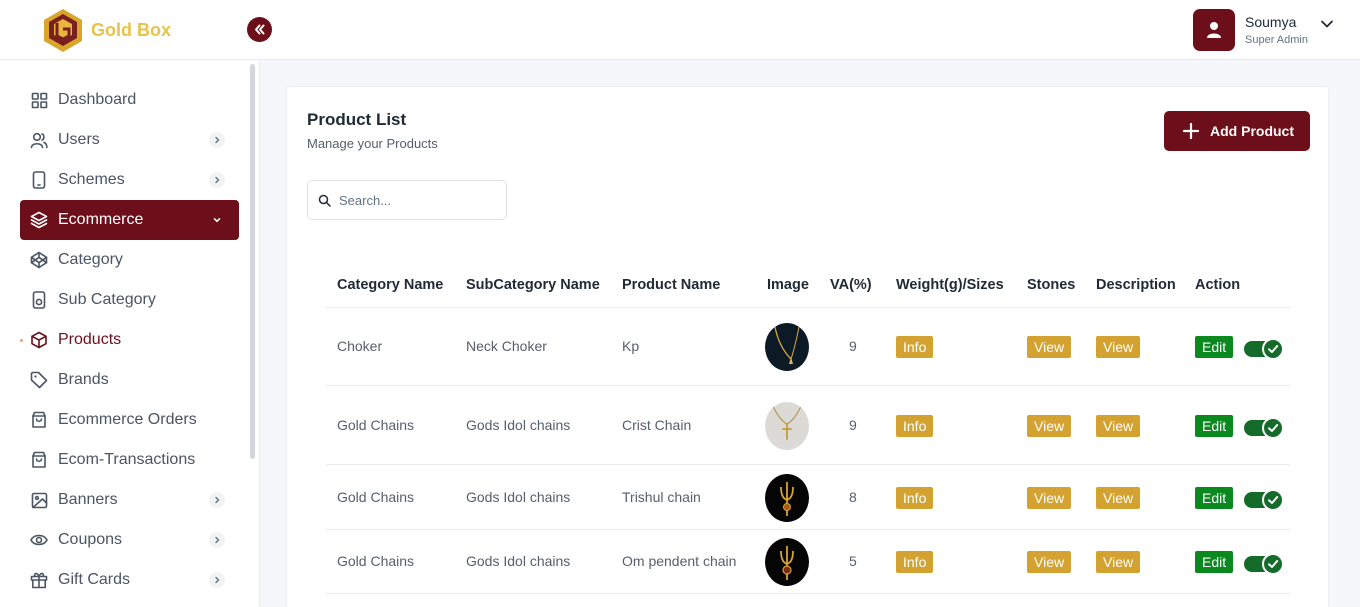 This screenshot has width=1360, height=607. I want to click on va-cell: 9, so click(853, 346).